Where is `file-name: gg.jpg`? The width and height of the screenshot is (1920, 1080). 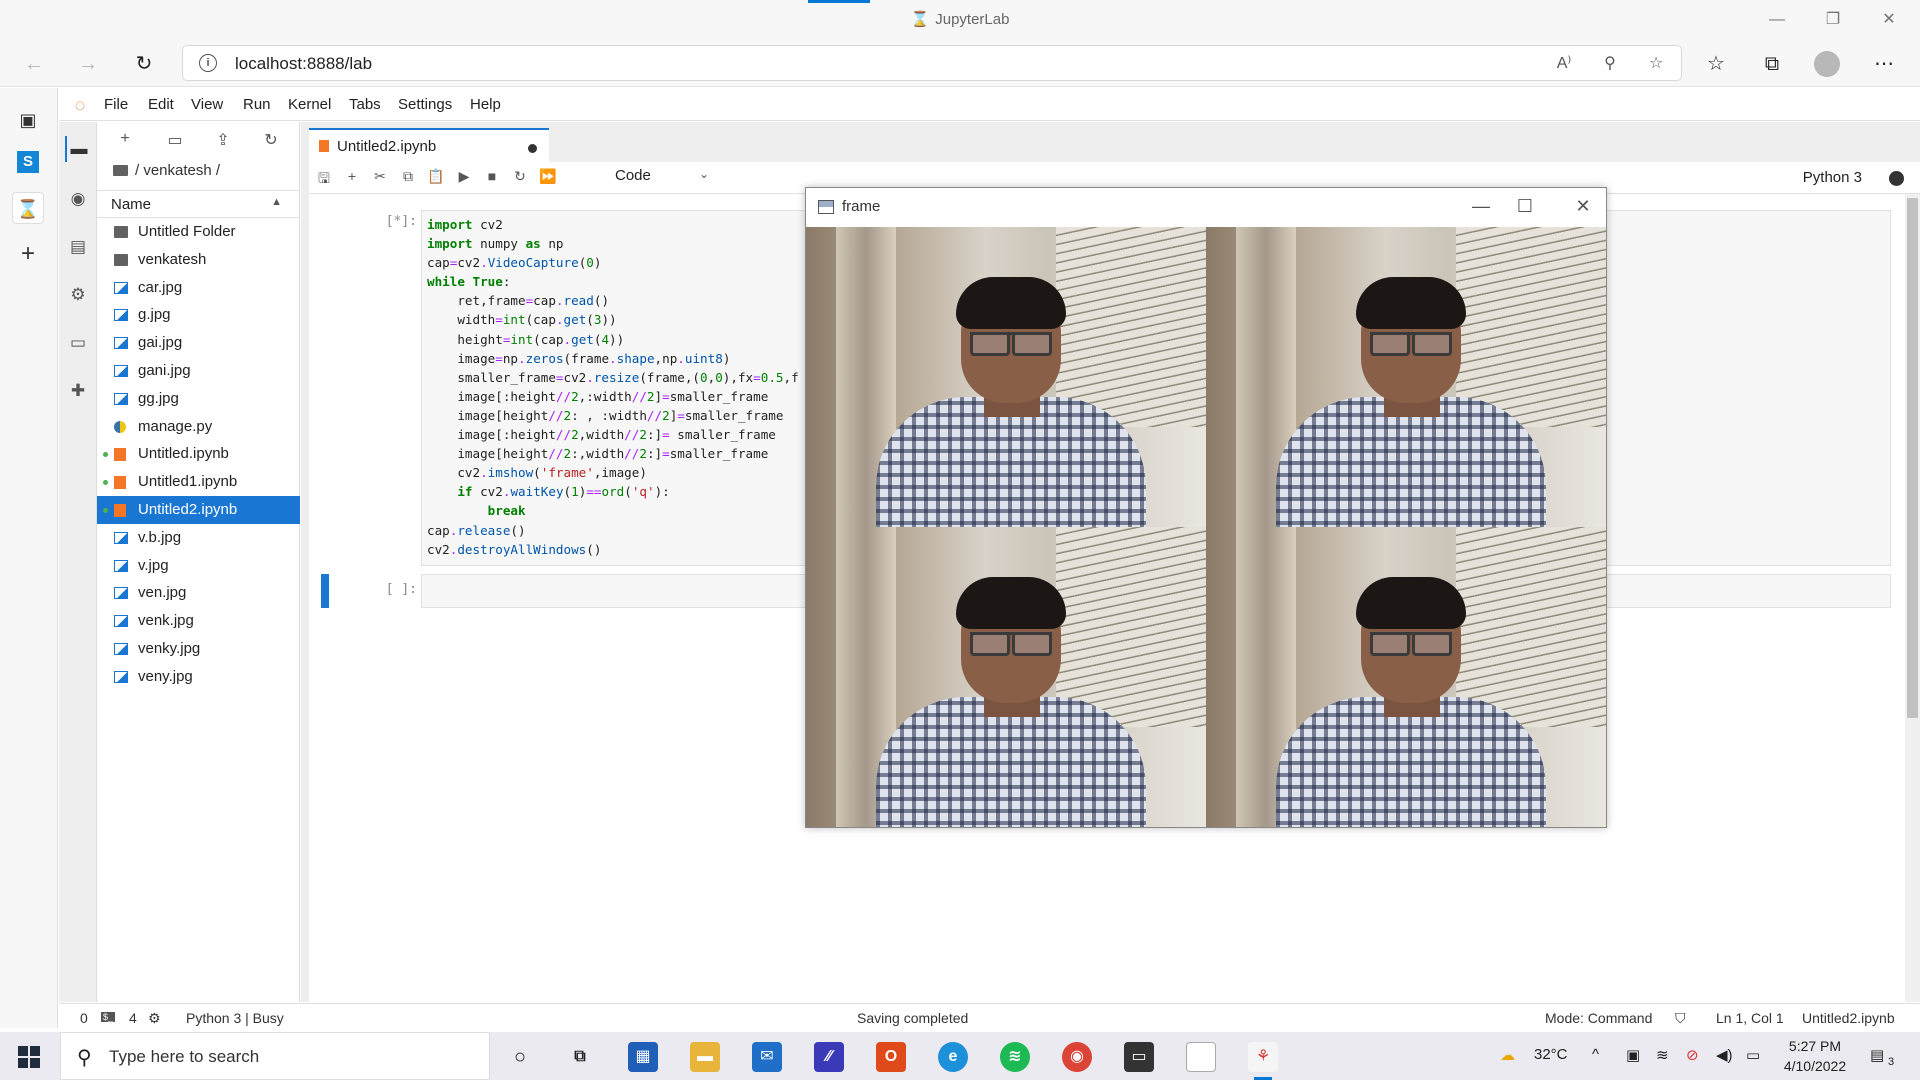 file-name: gg.jpg is located at coordinates (158, 398).